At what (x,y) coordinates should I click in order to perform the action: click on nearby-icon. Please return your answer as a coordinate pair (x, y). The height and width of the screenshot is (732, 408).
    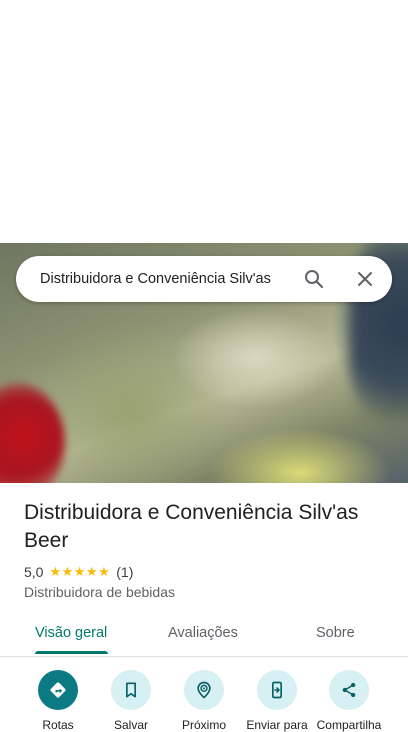
    Looking at the image, I should click on (204, 690).